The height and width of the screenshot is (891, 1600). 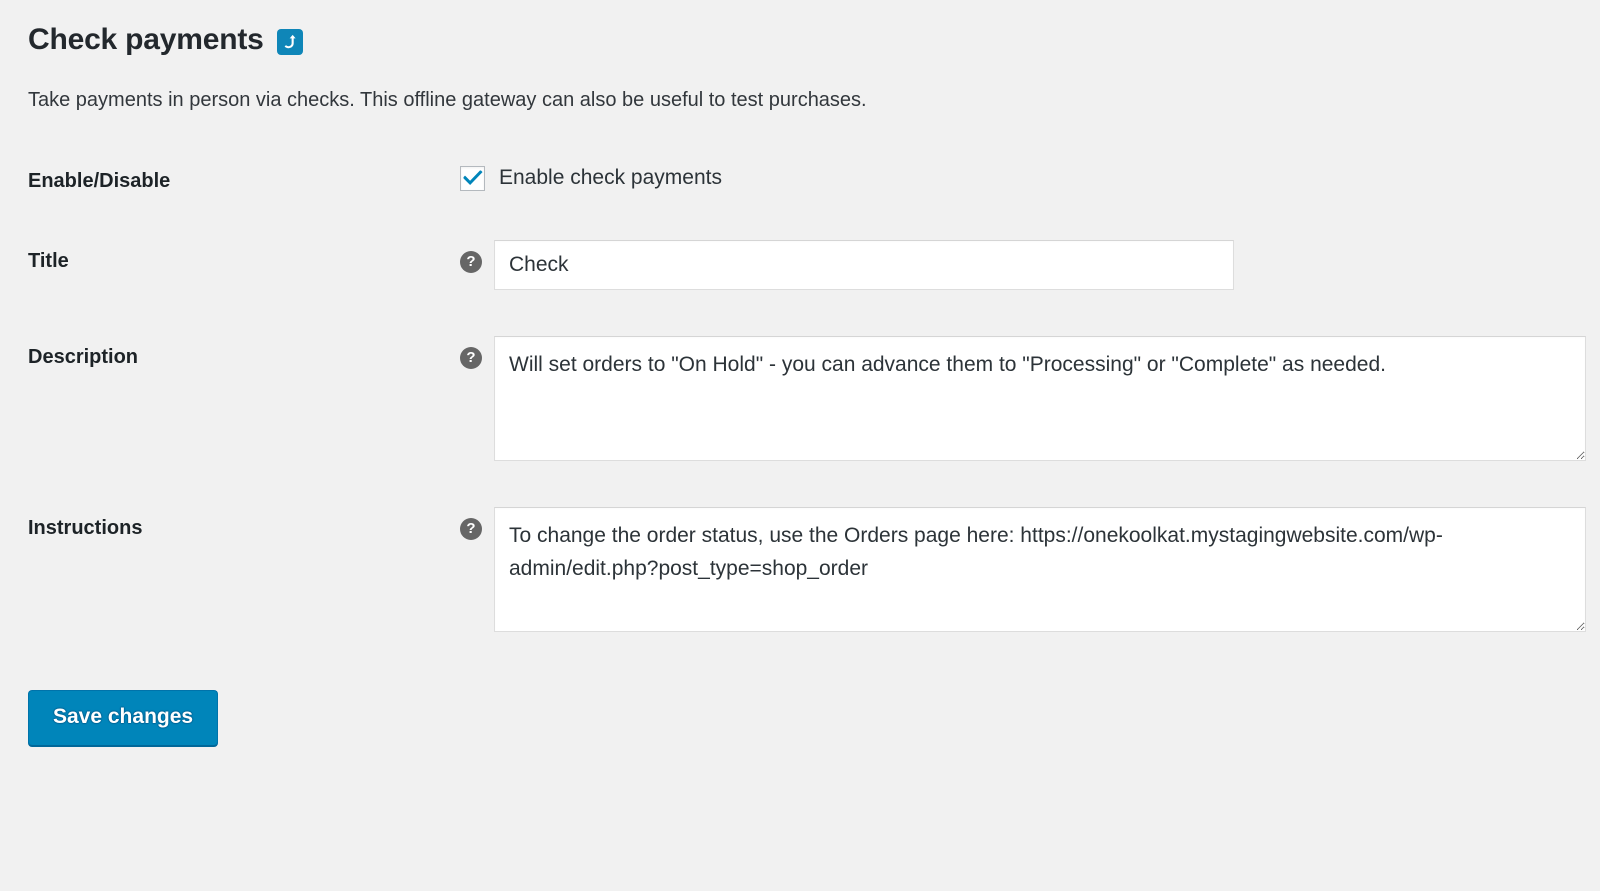 I want to click on description-field-wrap: ?, so click(x=1030, y=398).